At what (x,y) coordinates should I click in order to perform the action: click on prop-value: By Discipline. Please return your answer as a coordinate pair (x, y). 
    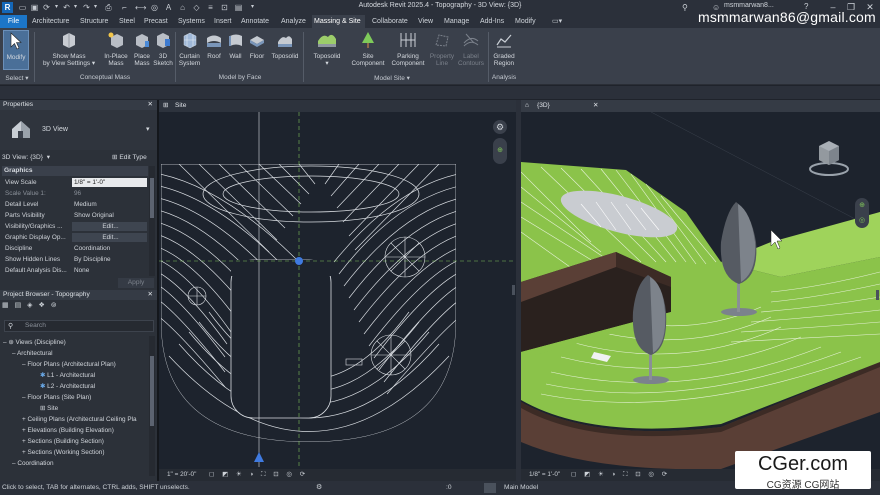
    Looking at the image, I should click on (109, 259).